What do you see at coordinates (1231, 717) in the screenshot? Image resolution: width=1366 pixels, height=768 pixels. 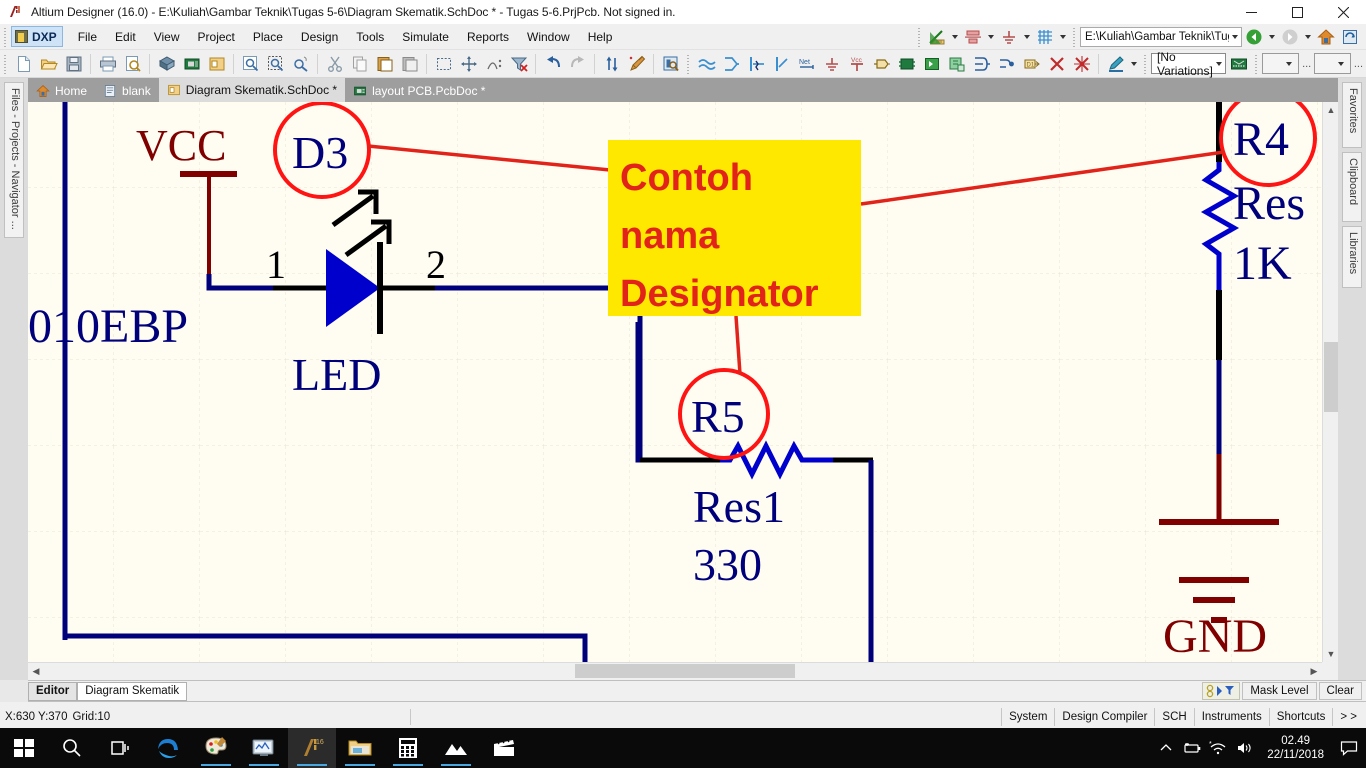 I see `status-button-instruments: Instruments` at bounding box center [1231, 717].